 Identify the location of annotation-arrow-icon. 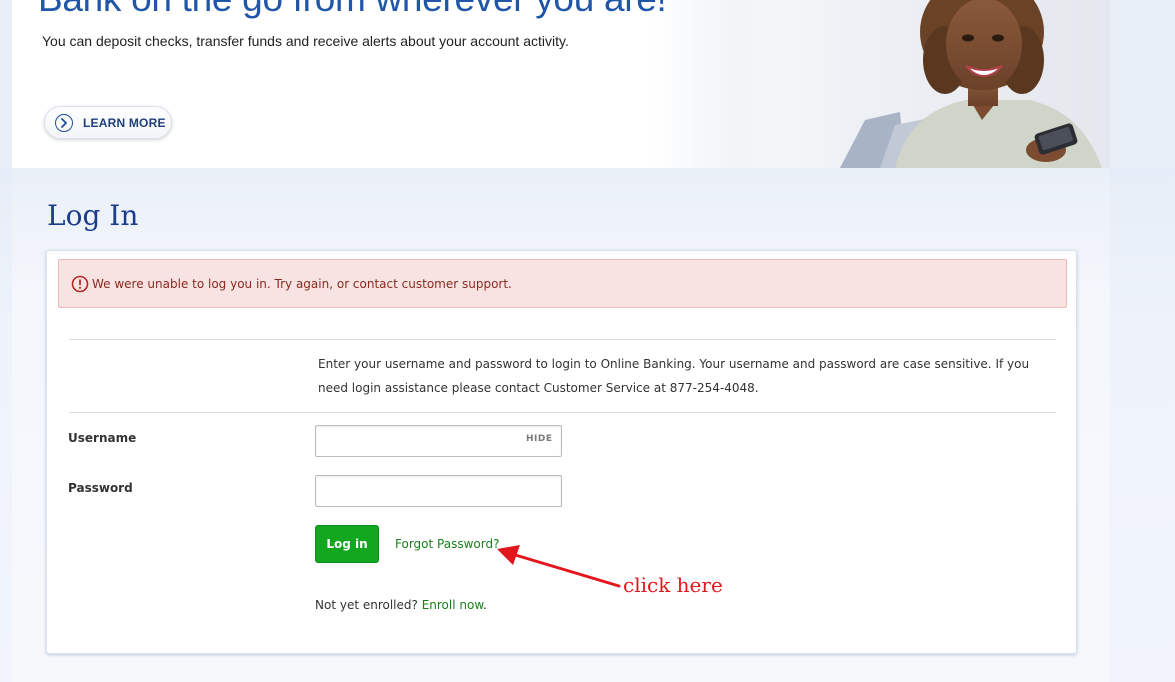
(559, 566).